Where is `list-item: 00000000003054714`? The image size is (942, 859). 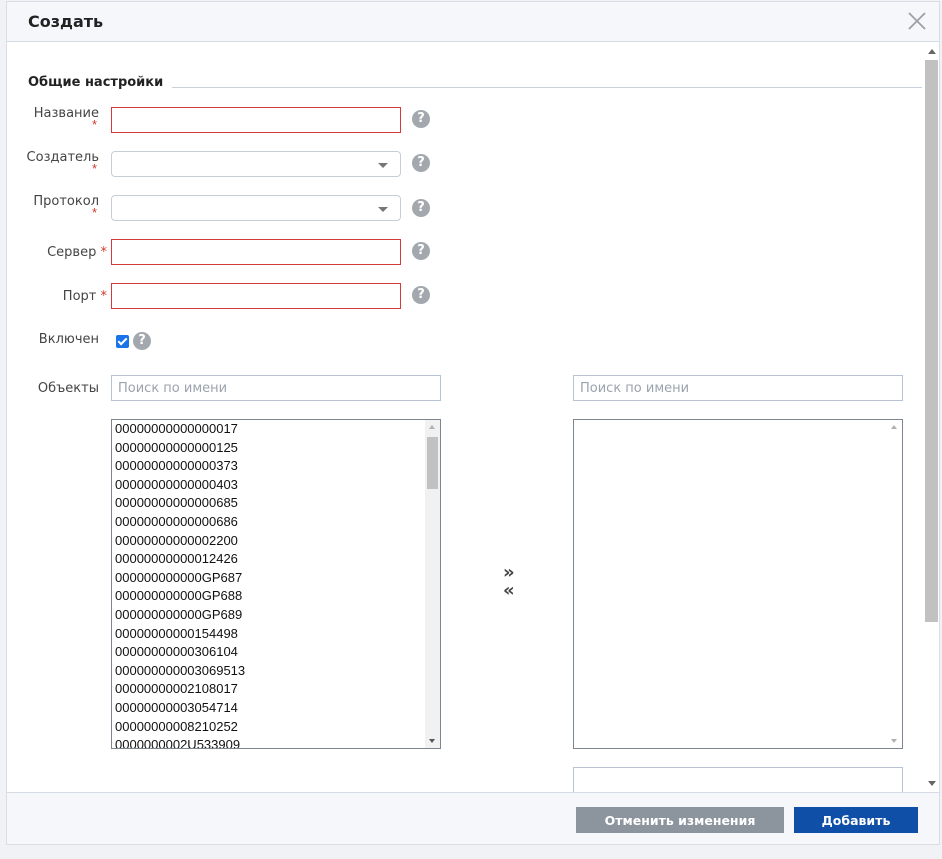 list-item: 00000000003054714 is located at coordinates (270, 708).